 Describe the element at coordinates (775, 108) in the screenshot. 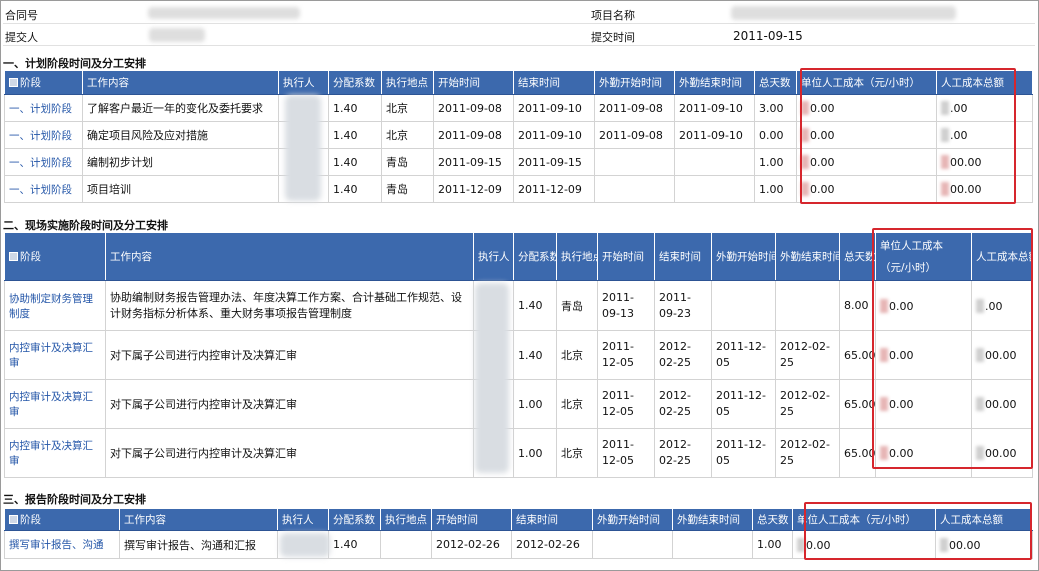

I see `days-cell: 3.00` at that location.